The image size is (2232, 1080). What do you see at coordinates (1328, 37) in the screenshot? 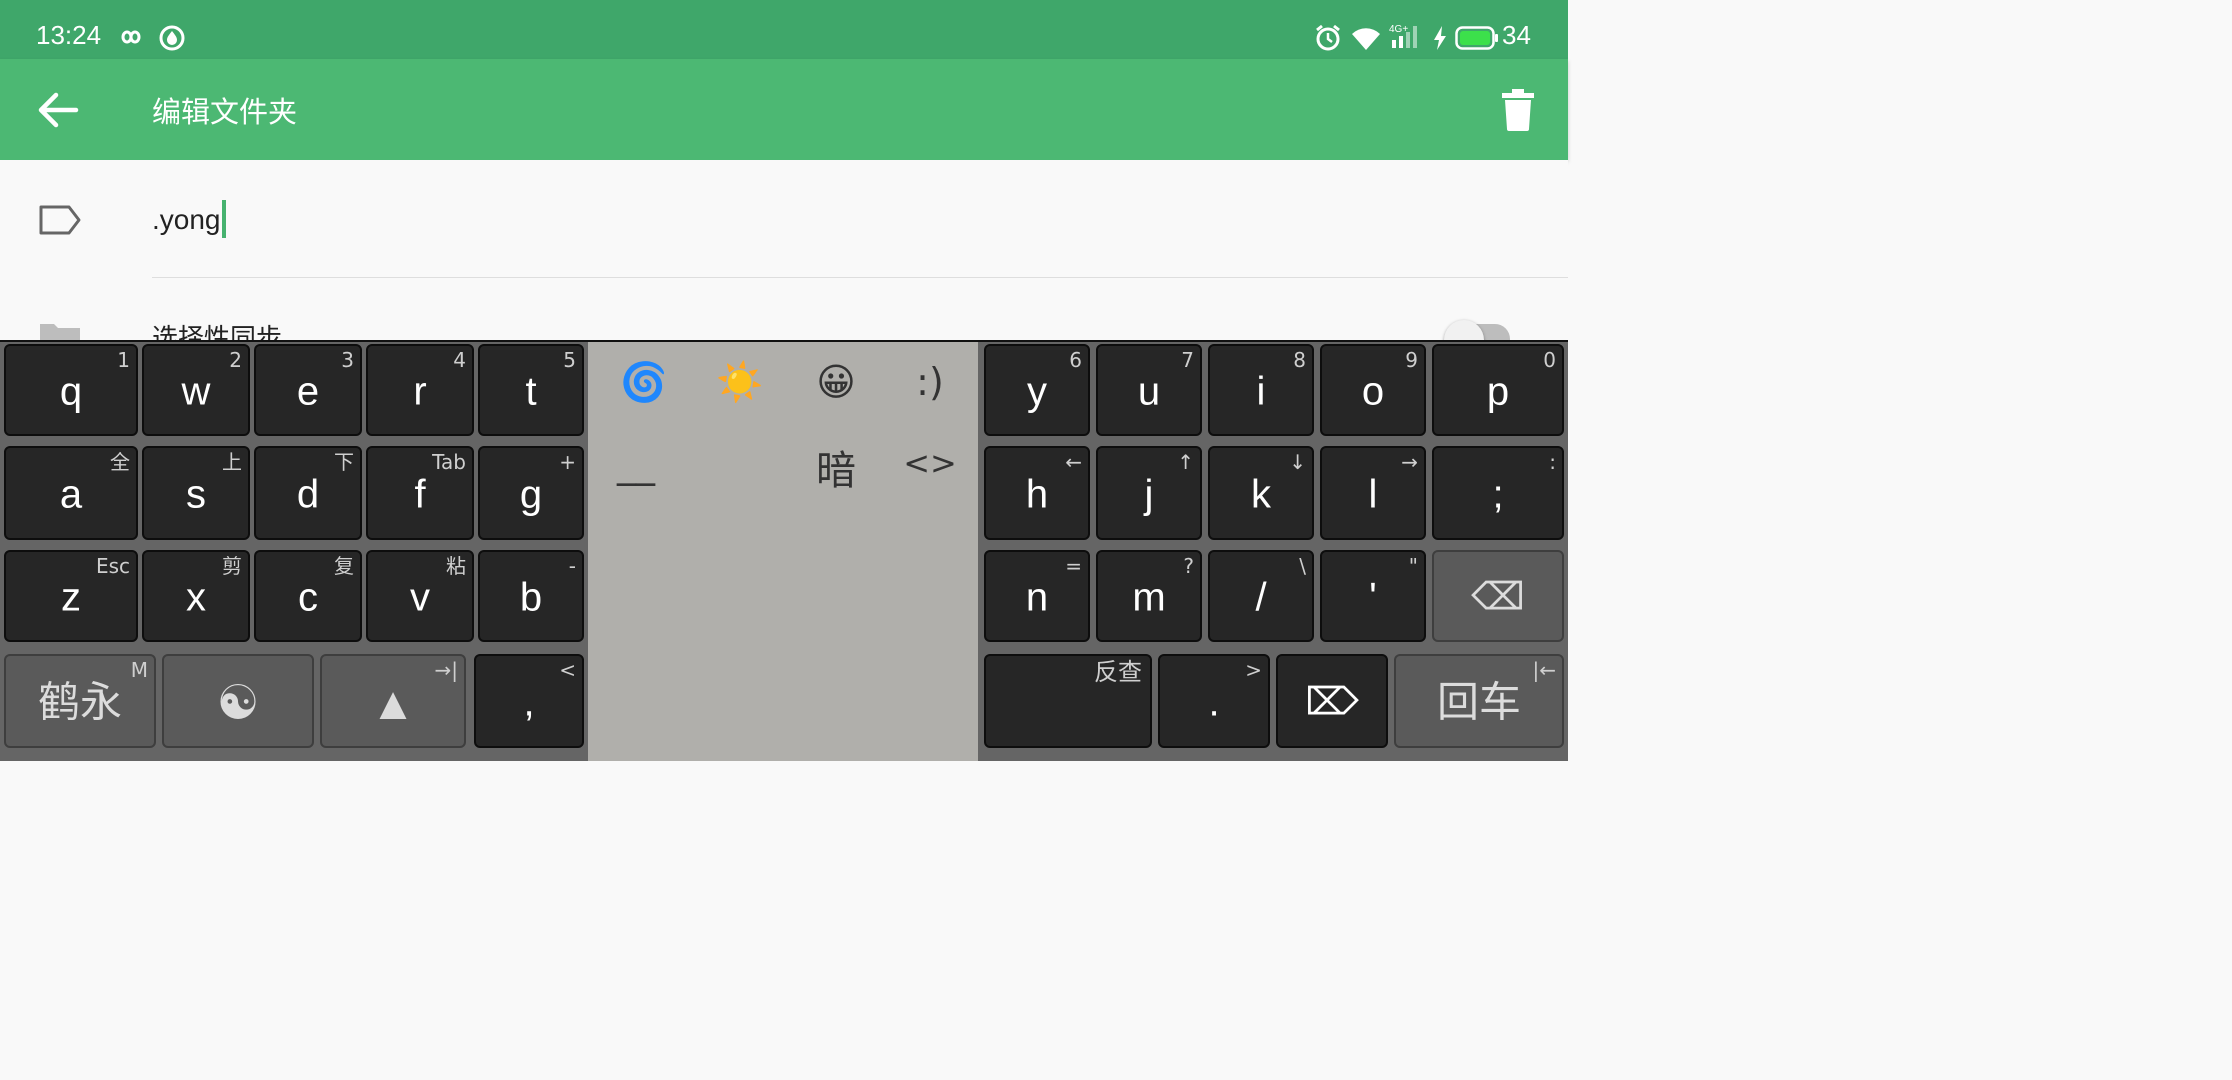
I see `alarm-icon` at bounding box center [1328, 37].